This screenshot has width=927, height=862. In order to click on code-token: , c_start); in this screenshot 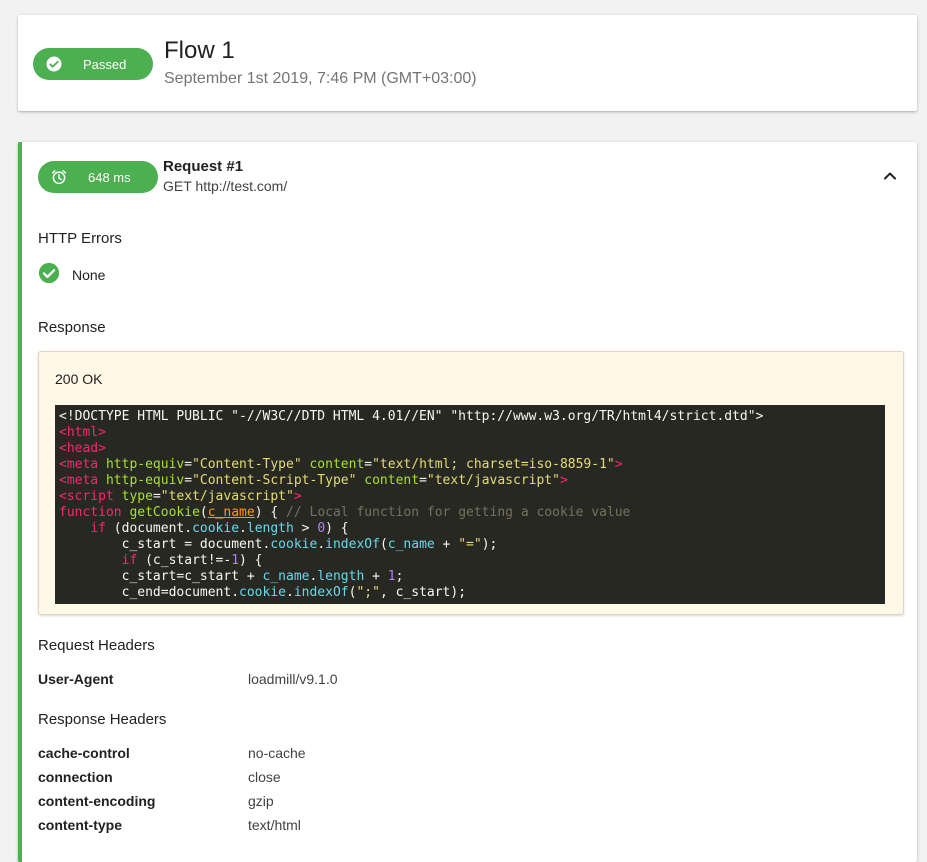, I will do `click(423, 592)`.